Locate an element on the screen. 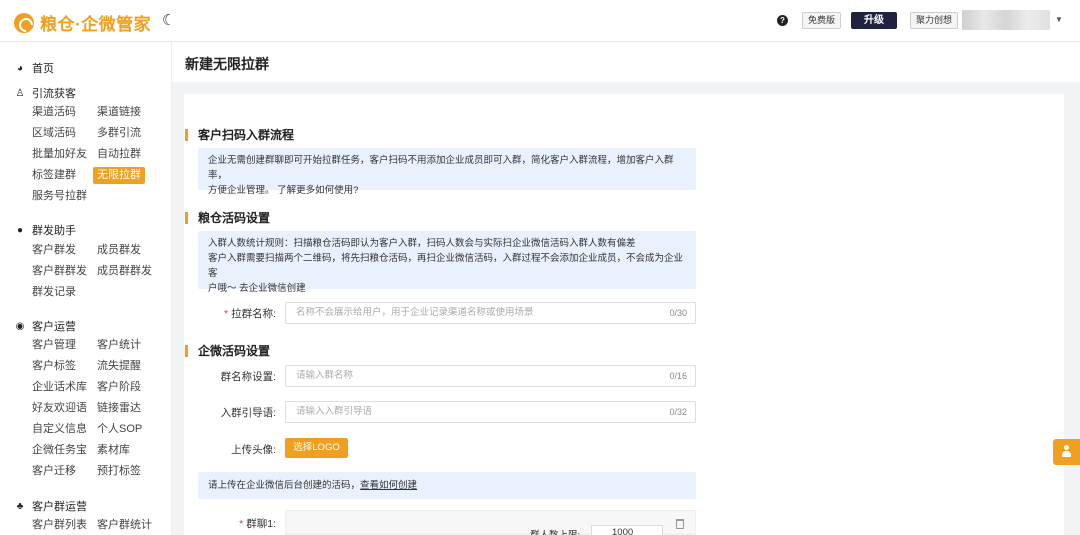 This screenshot has width=1080, height=535. create-in-wecom-link: 去企业微信创建 is located at coordinates (272, 288).